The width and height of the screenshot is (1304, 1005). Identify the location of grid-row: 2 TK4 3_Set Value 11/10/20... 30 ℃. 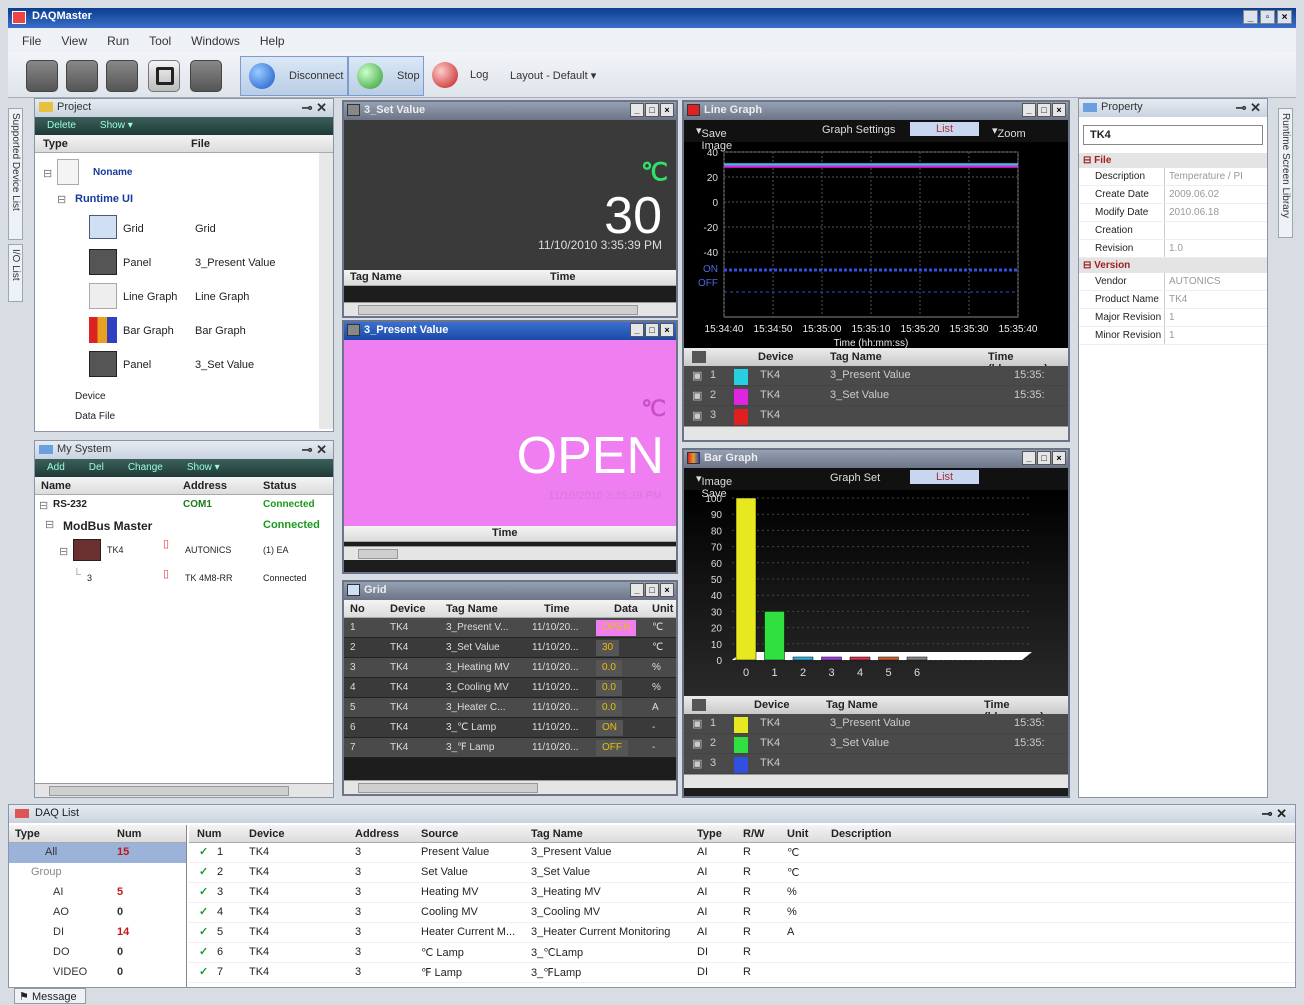
(510, 648).